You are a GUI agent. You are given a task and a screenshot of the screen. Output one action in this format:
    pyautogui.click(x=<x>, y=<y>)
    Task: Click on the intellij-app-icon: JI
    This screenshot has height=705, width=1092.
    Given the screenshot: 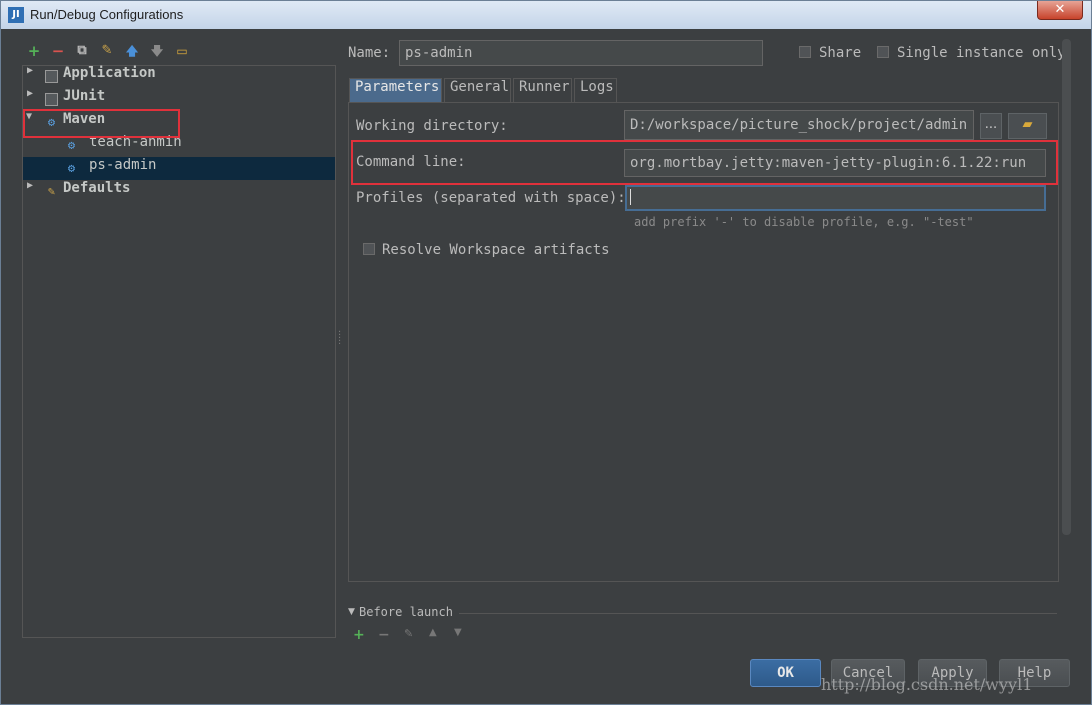 What is the action you would take?
    pyautogui.click(x=16, y=15)
    